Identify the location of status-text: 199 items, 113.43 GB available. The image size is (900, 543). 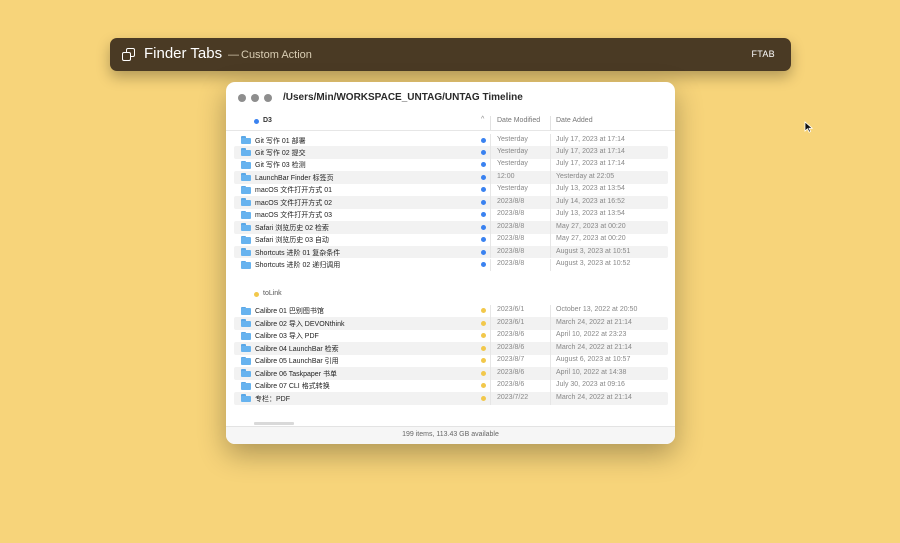
(450, 434).